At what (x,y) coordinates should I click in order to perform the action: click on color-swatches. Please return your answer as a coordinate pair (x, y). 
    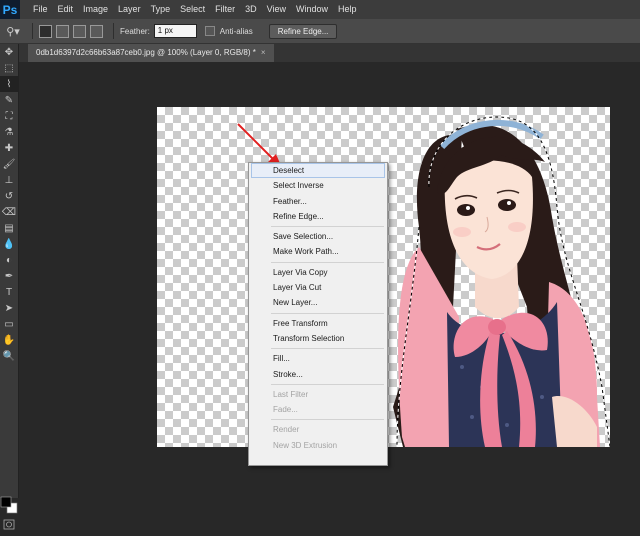
    Looking at the image, I should click on (9, 515).